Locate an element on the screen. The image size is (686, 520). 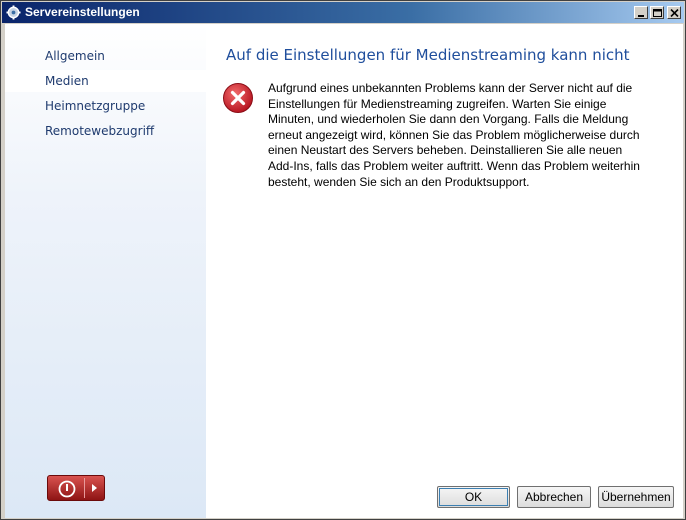
power-options-button is located at coordinates (76, 488).